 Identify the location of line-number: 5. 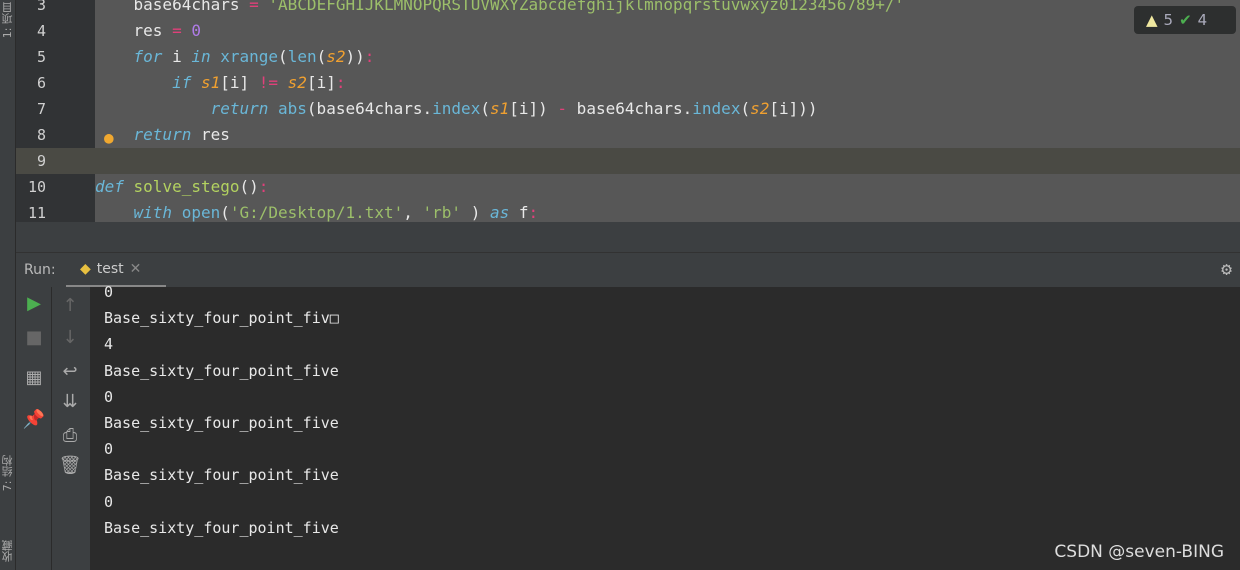
(41, 57).